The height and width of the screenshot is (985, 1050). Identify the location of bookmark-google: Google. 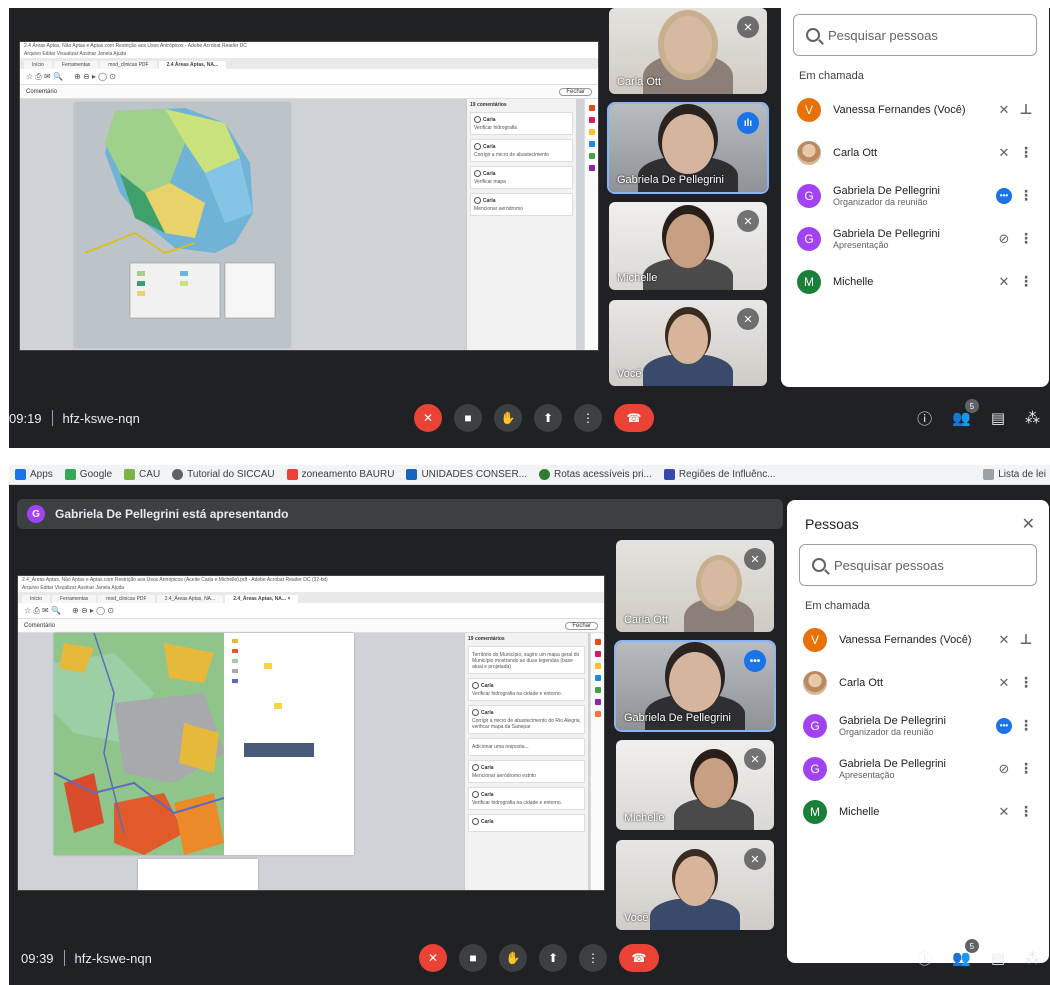
(88, 474).